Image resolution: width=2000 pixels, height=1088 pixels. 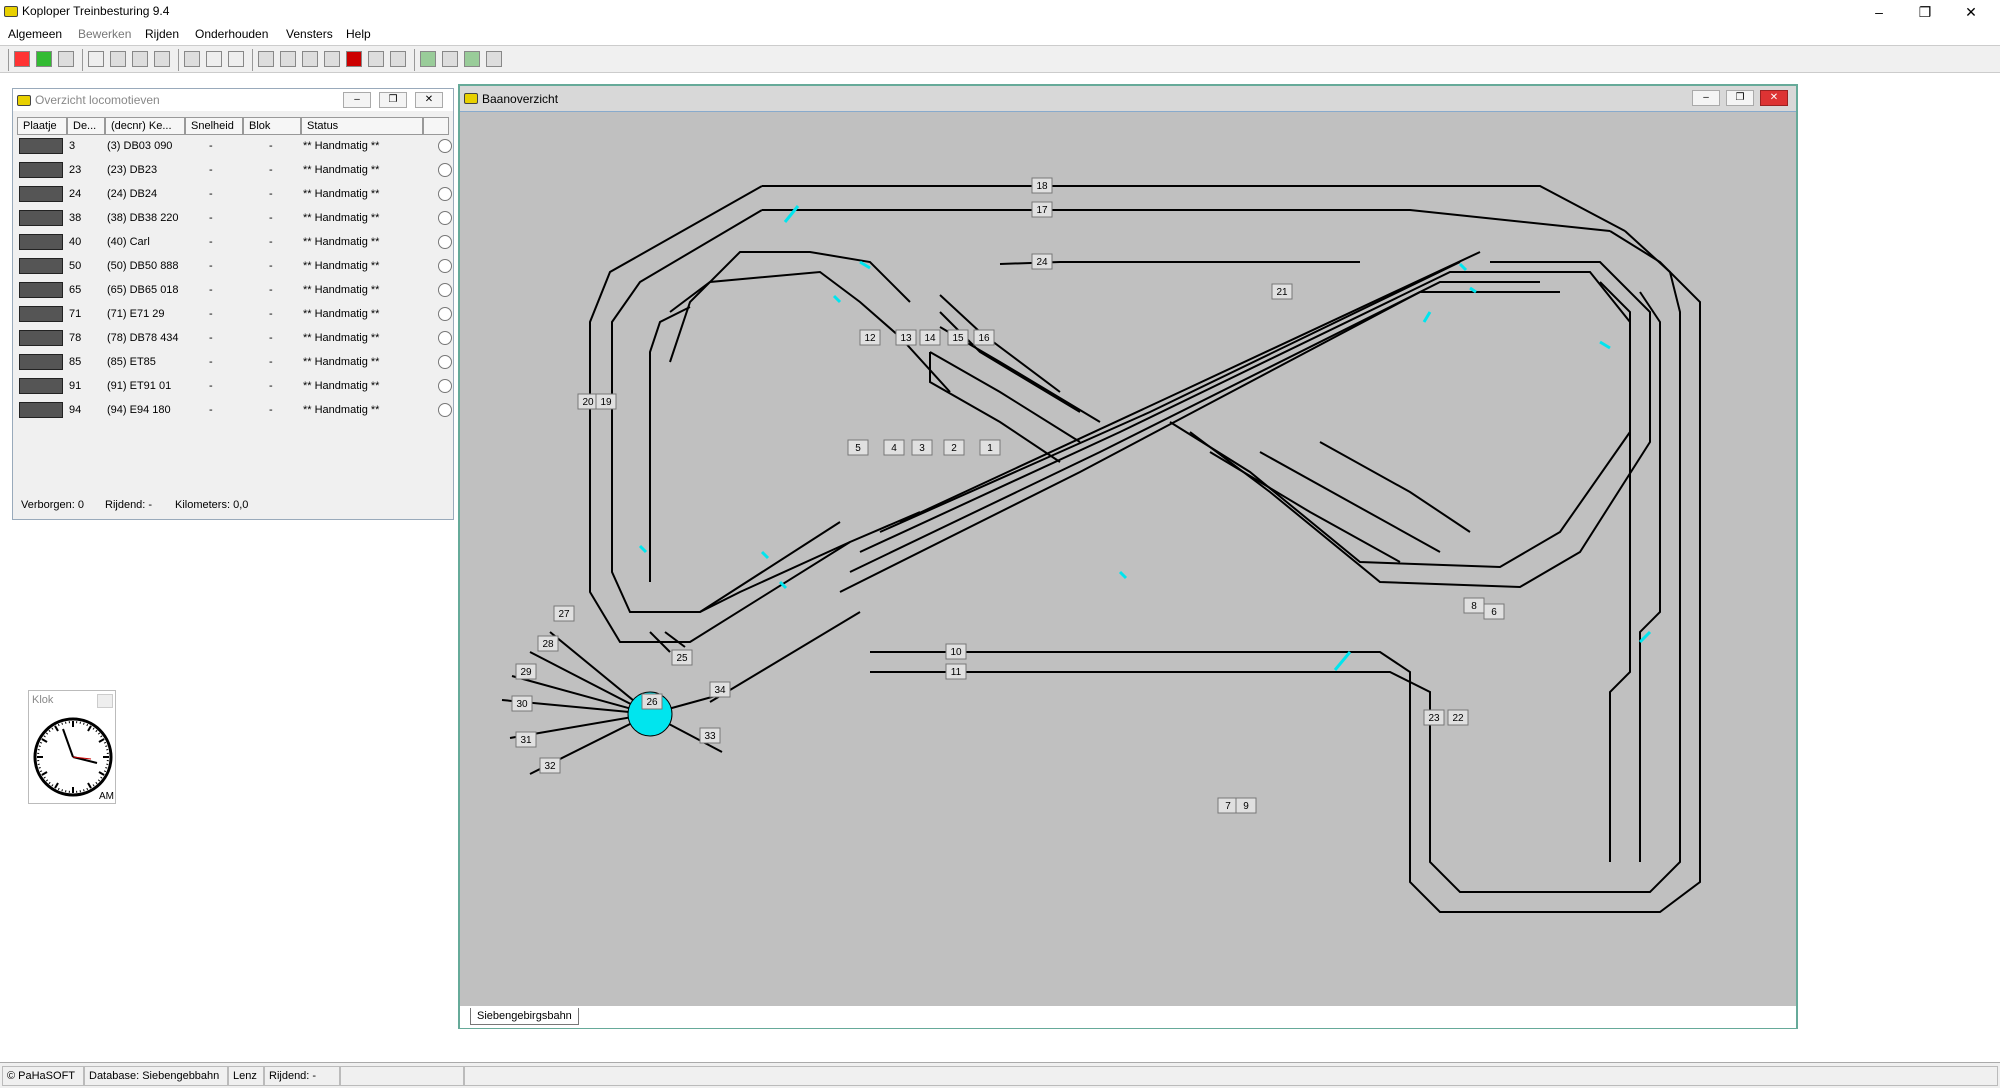 I want to click on block-label: 7, so click(x=1228, y=806).